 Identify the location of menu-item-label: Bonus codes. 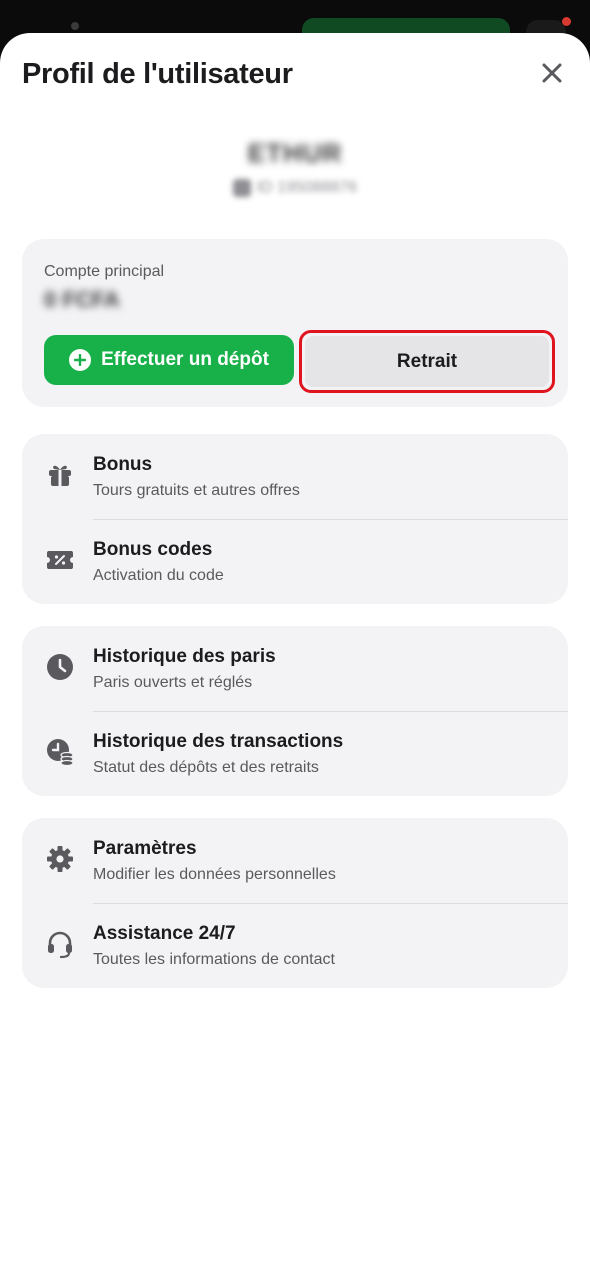
(153, 549).